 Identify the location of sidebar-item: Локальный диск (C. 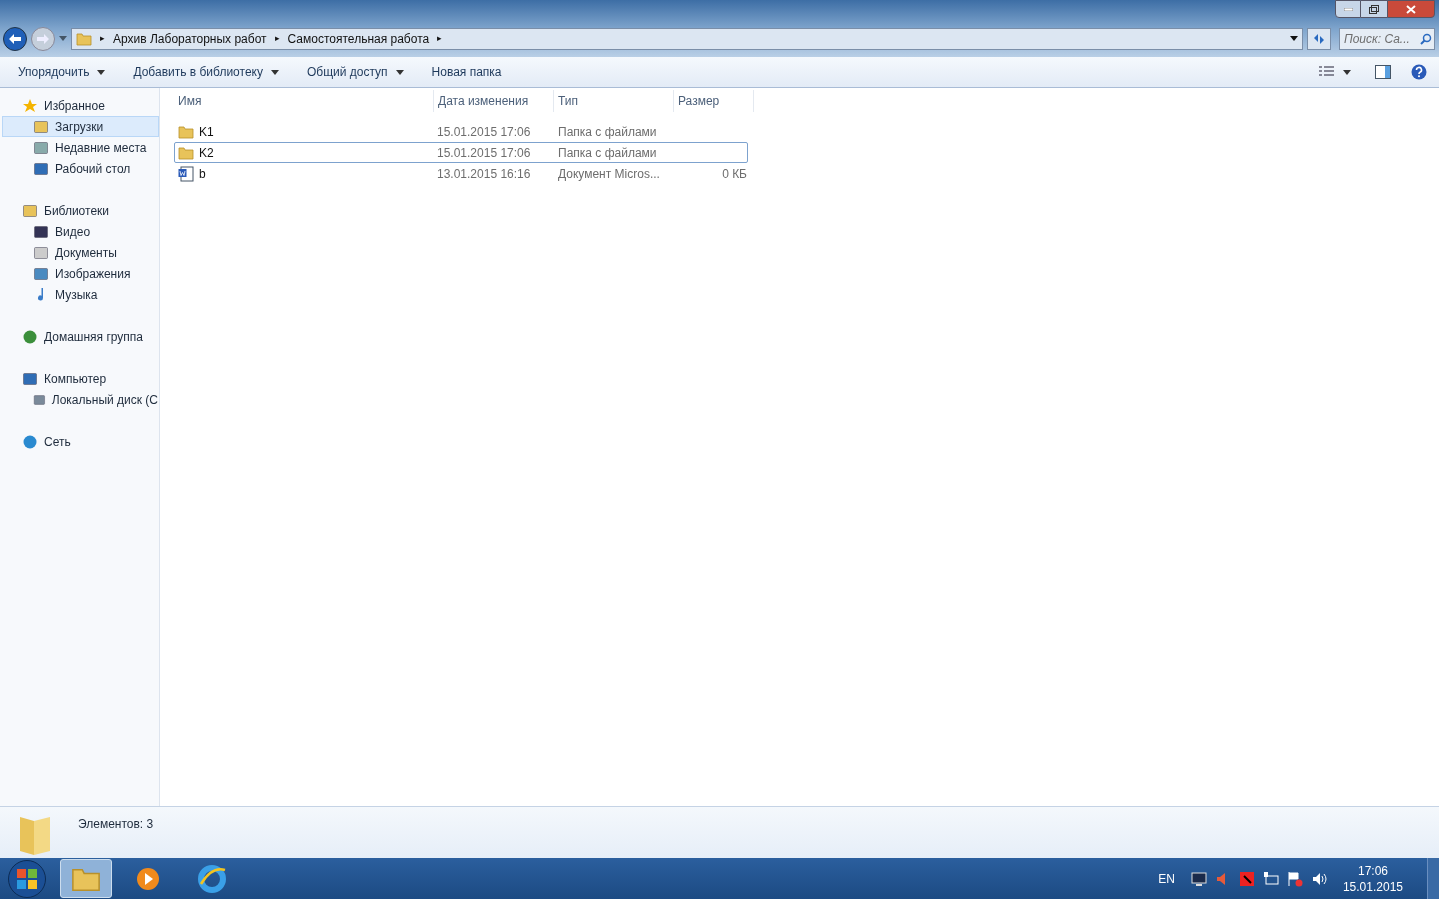
(80, 399).